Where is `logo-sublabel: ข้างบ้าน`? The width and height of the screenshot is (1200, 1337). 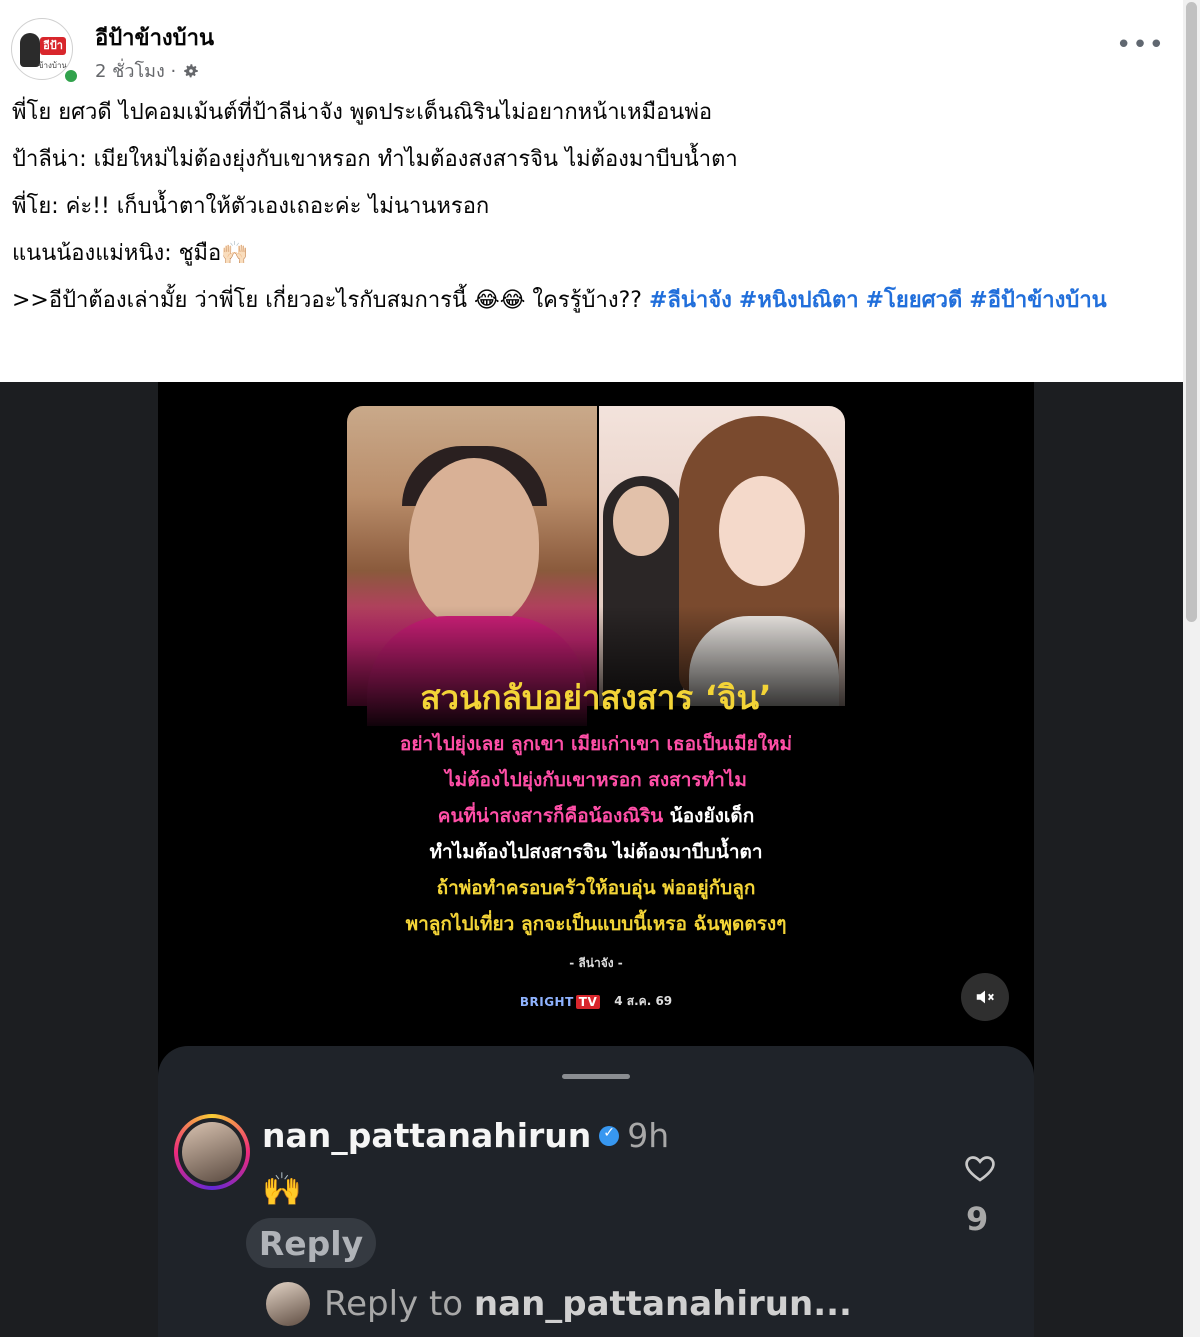
logo-sublabel: ข้างบ้าน is located at coordinates (52, 65).